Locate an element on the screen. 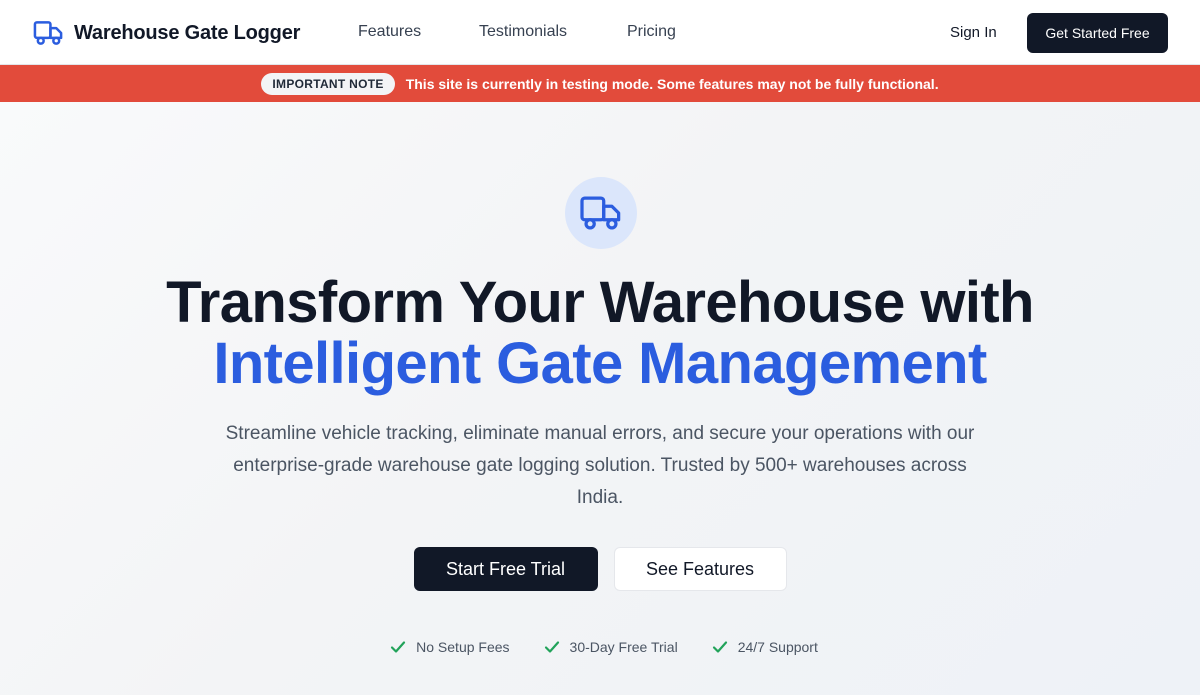 This screenshot has height=695, width=1200. perk-item: No Setup Fees is located at coordinates (450, 647).